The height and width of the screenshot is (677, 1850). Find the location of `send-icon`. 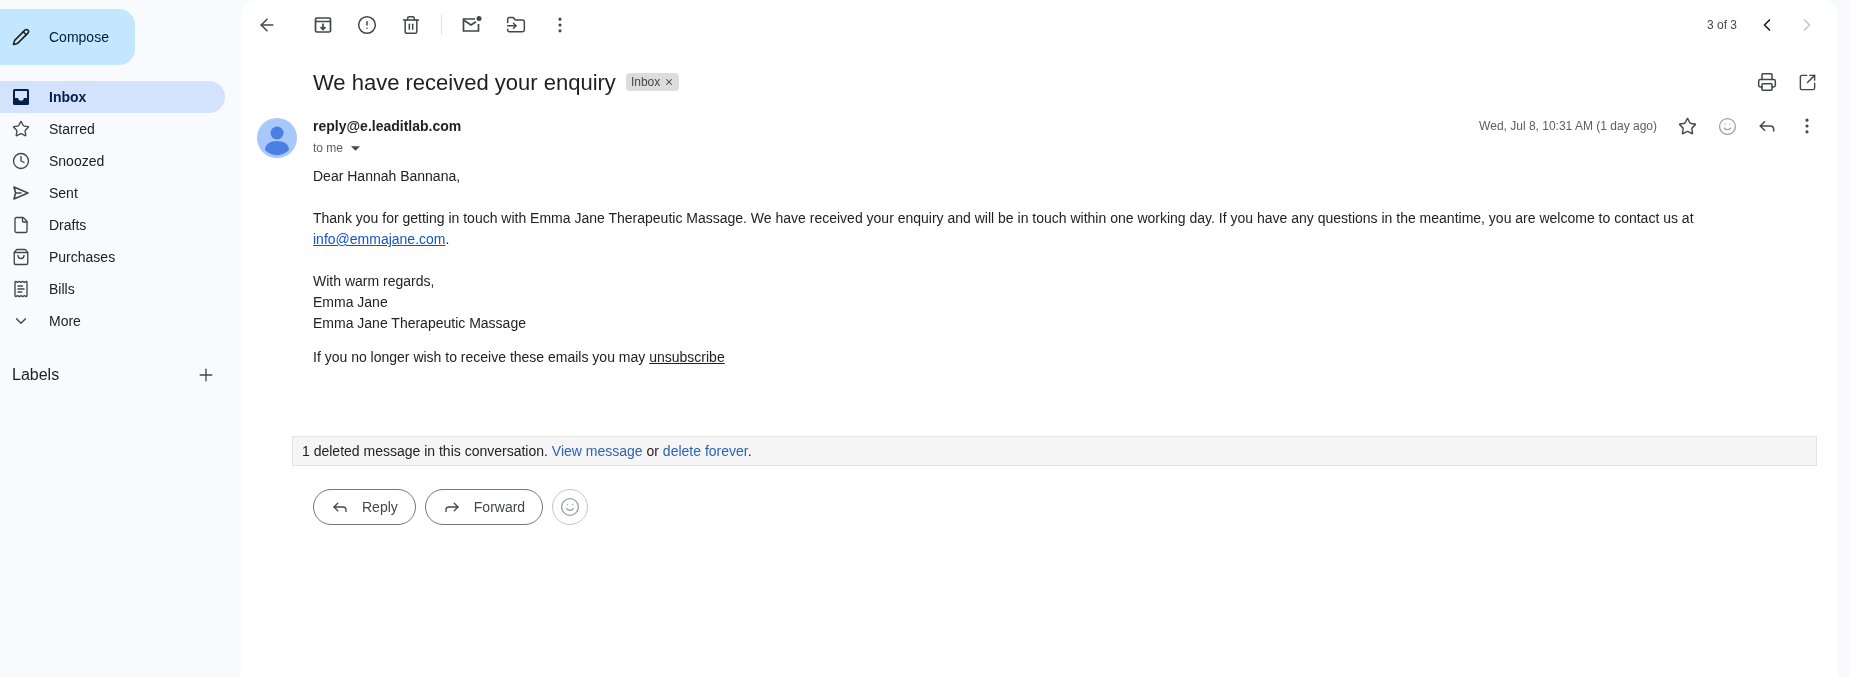

send-icon is located at coordinates (21, 193).